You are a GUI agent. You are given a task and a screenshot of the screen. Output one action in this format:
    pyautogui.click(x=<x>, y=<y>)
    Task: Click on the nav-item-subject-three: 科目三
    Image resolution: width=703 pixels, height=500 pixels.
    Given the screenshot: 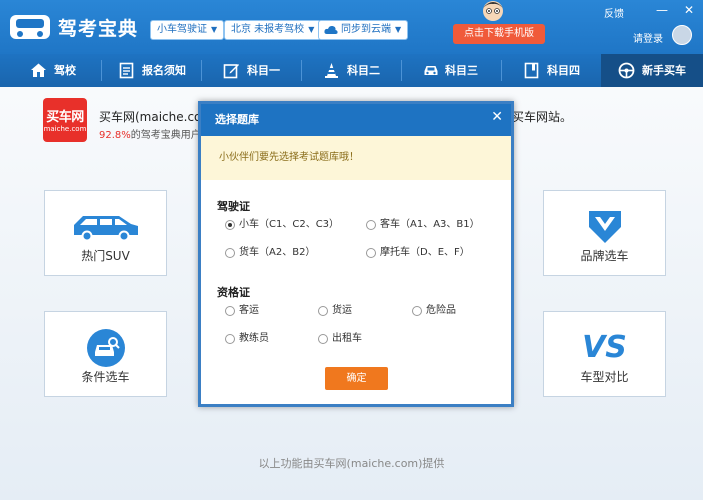 What is the action you would take?
    pyautogui.click(x=449, y=70)
    